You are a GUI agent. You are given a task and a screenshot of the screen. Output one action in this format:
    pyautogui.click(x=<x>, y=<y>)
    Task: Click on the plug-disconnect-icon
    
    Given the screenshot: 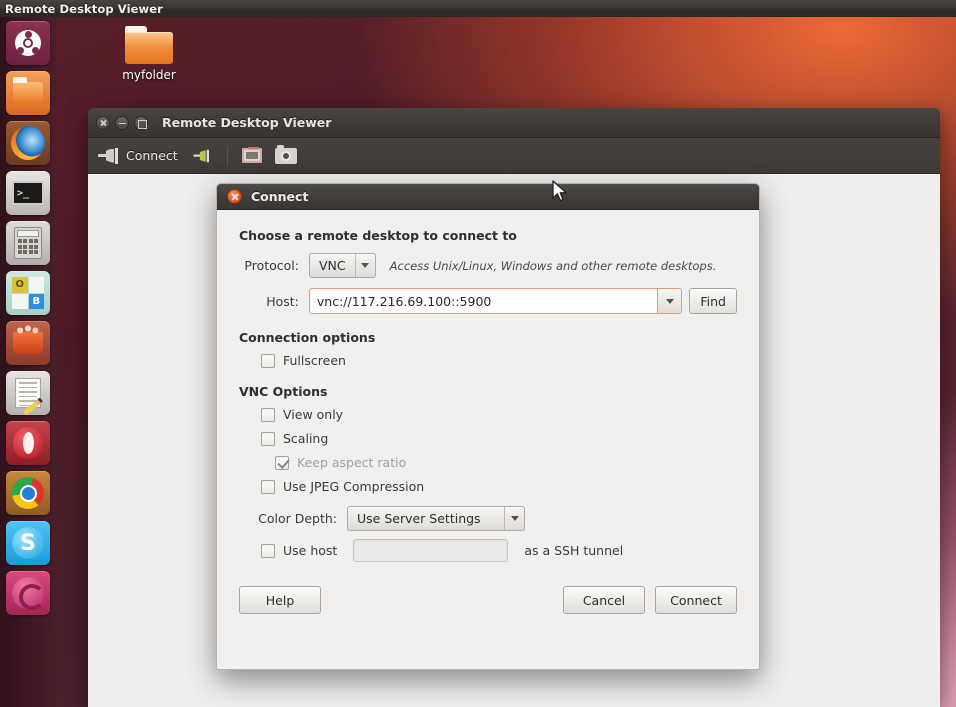 What is the action you would take?
    pyautogui.click(x=201, y=155)
    